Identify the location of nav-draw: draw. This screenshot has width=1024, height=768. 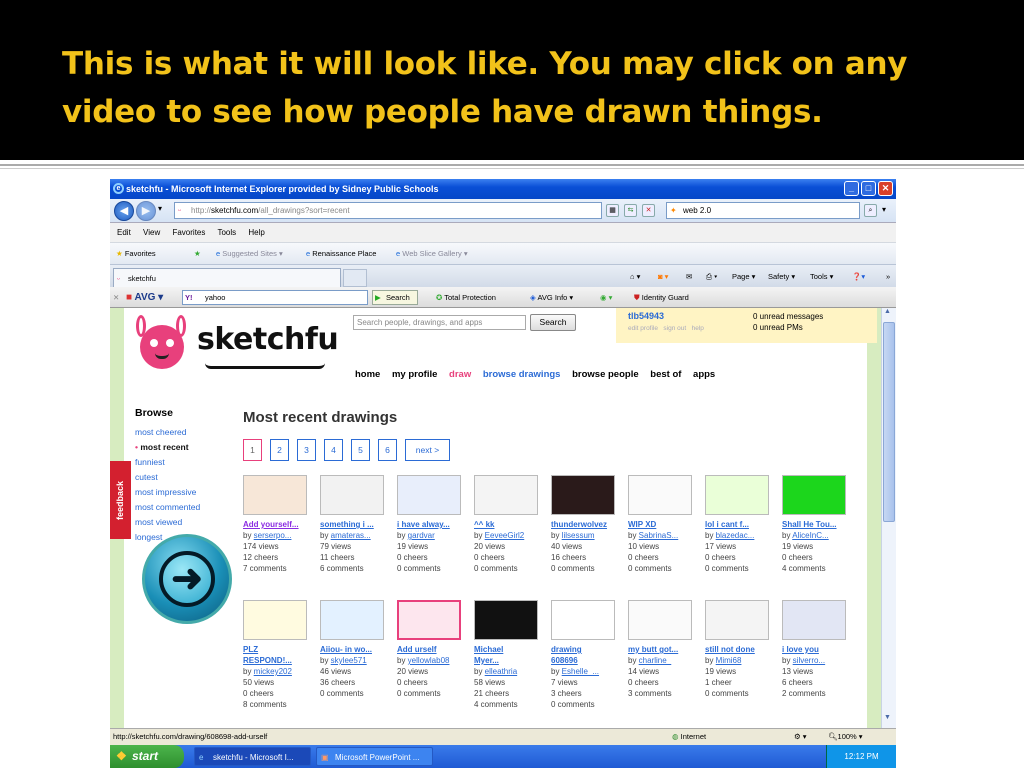
(460, 374).